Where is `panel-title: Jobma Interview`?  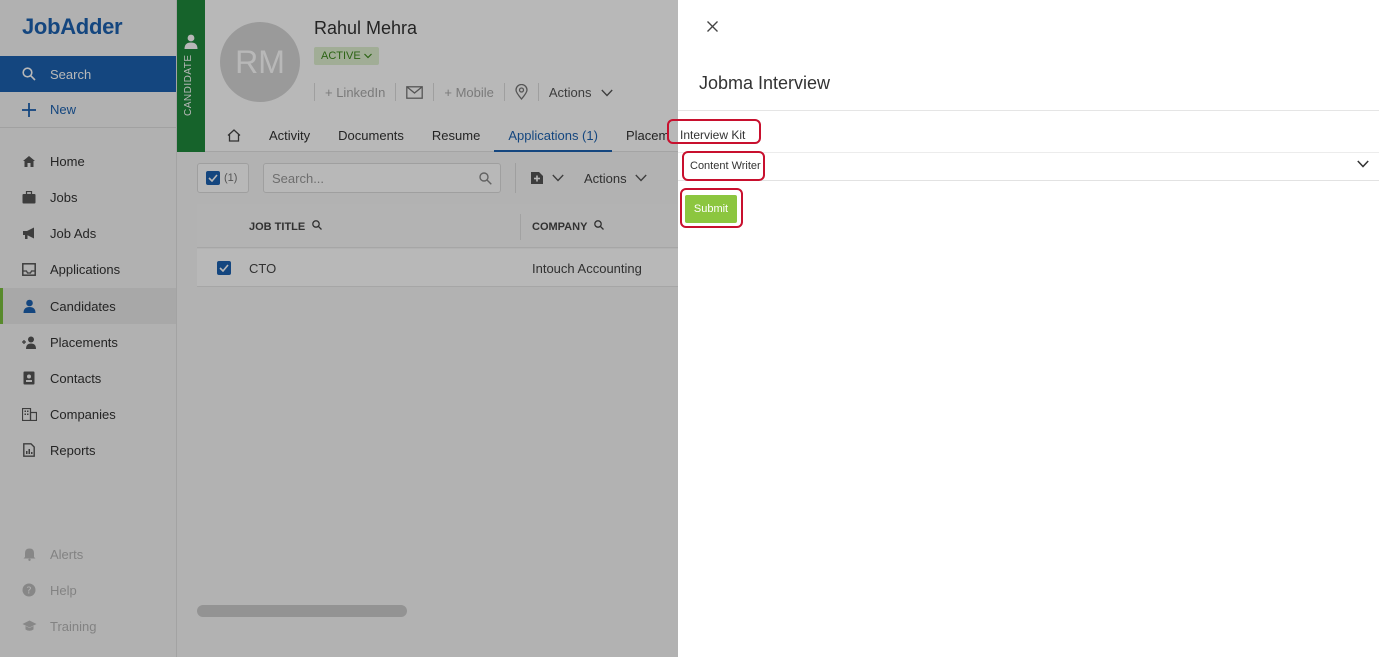
panel-title: Jobma Interview is located at coordinates (765, 83).